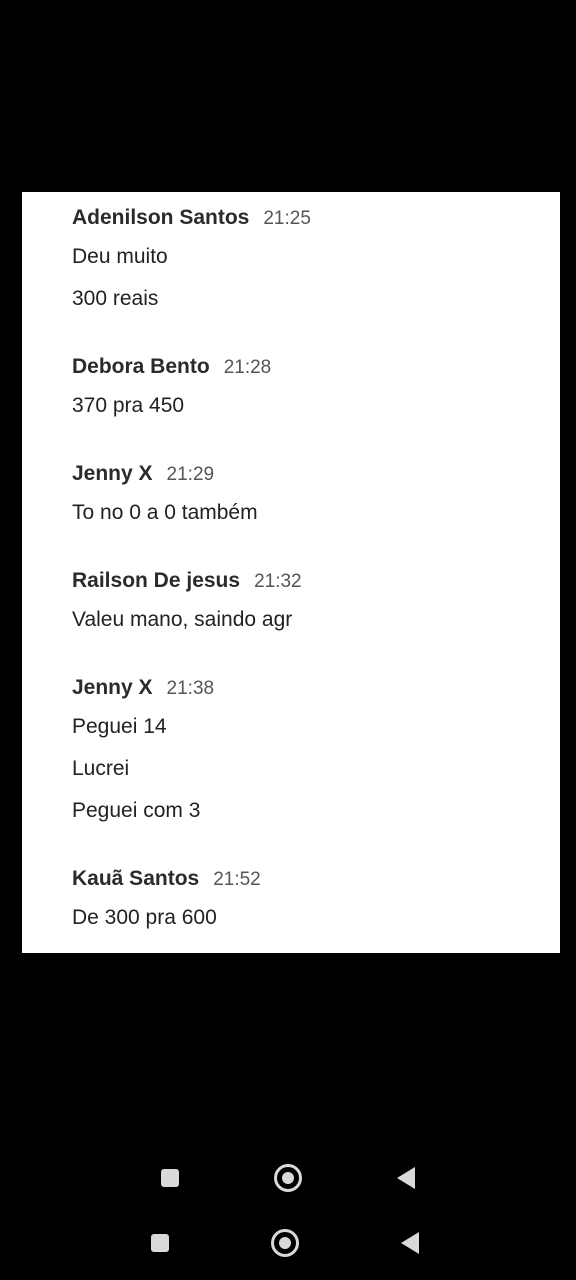 The image size is (576, 1280). Describe the element at coordinates (302, 620) in the screenshot. I see `message-text: Valeu mano, saindo agr` at that location.